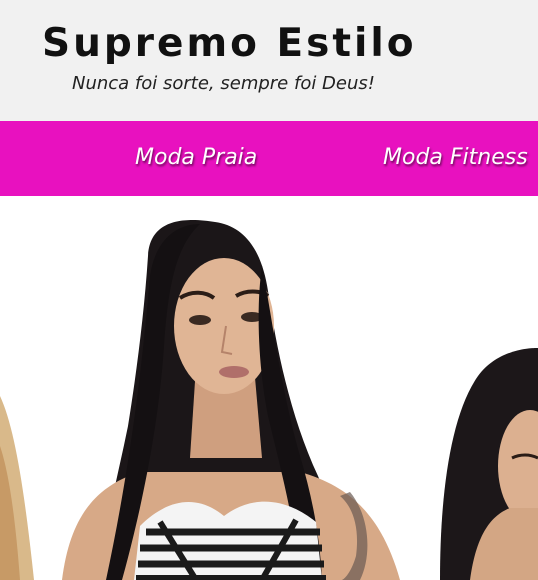  What do you see at coordinates (196, 158) in the screenshot?
I see `nav-item-moda-praia: Moda Praia` at bounding box center [196, 158].